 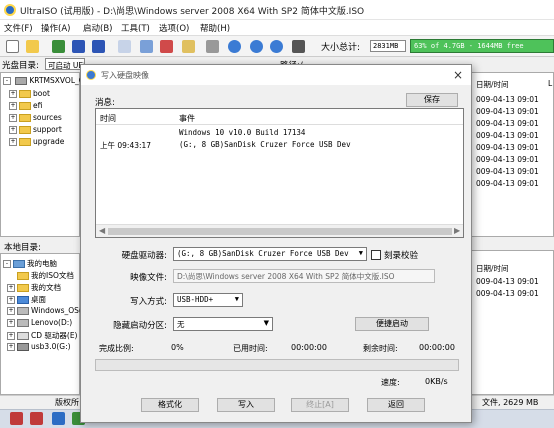 I want to click on menu-bootable: 启动(B), so click(x=97, y=28).